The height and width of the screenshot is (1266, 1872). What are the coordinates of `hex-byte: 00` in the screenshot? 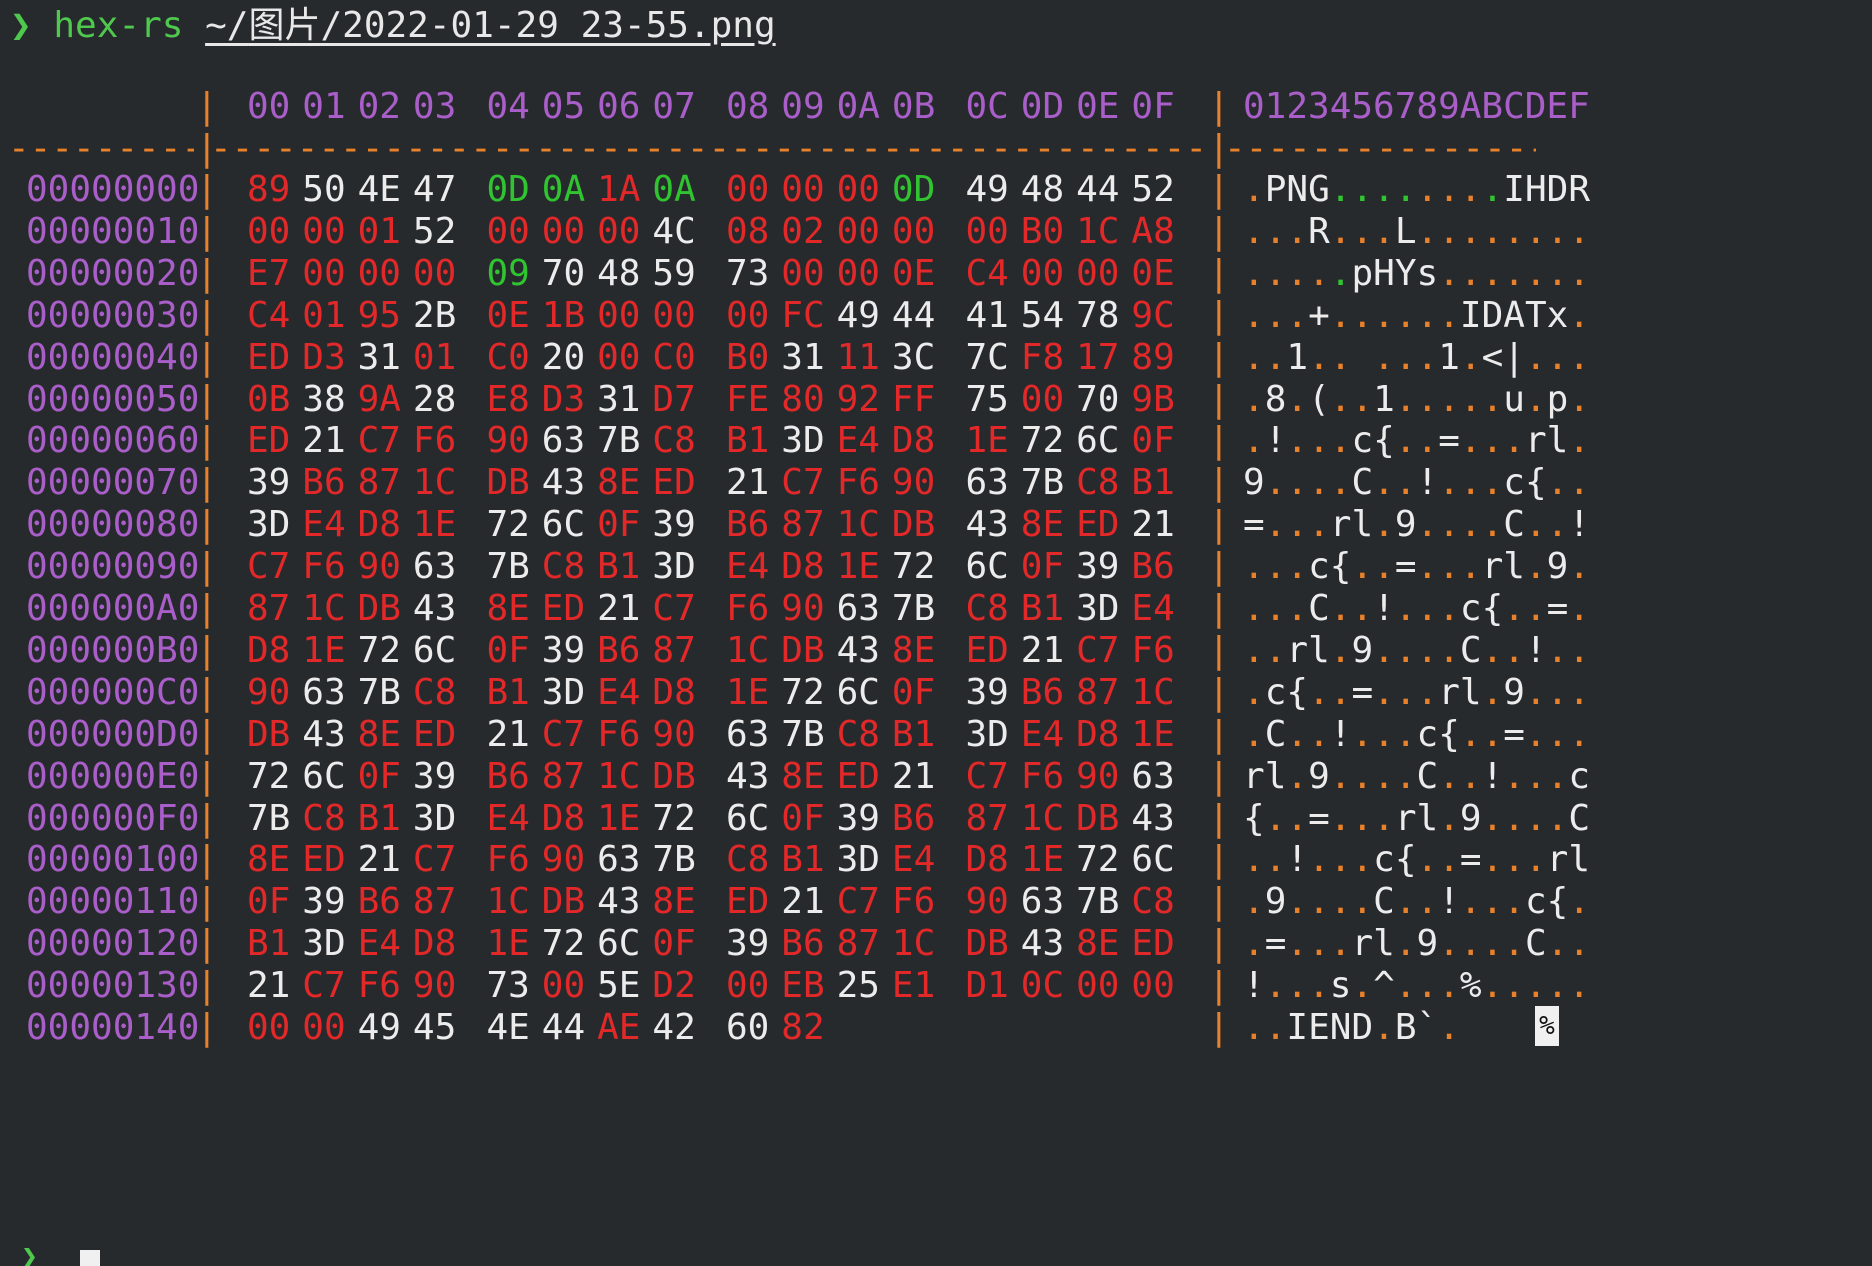 It's located at (269, 1027).